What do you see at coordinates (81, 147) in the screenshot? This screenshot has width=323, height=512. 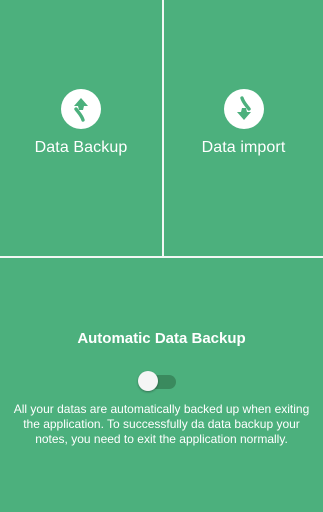 I see `data-backup-label: Data Backup` at bounding box center [81, 147].